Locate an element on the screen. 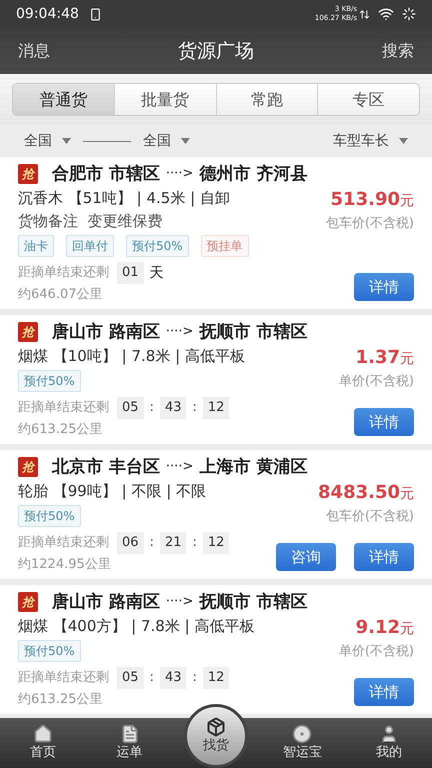  nav-item: 首页 is located at coordinates (43, 743).